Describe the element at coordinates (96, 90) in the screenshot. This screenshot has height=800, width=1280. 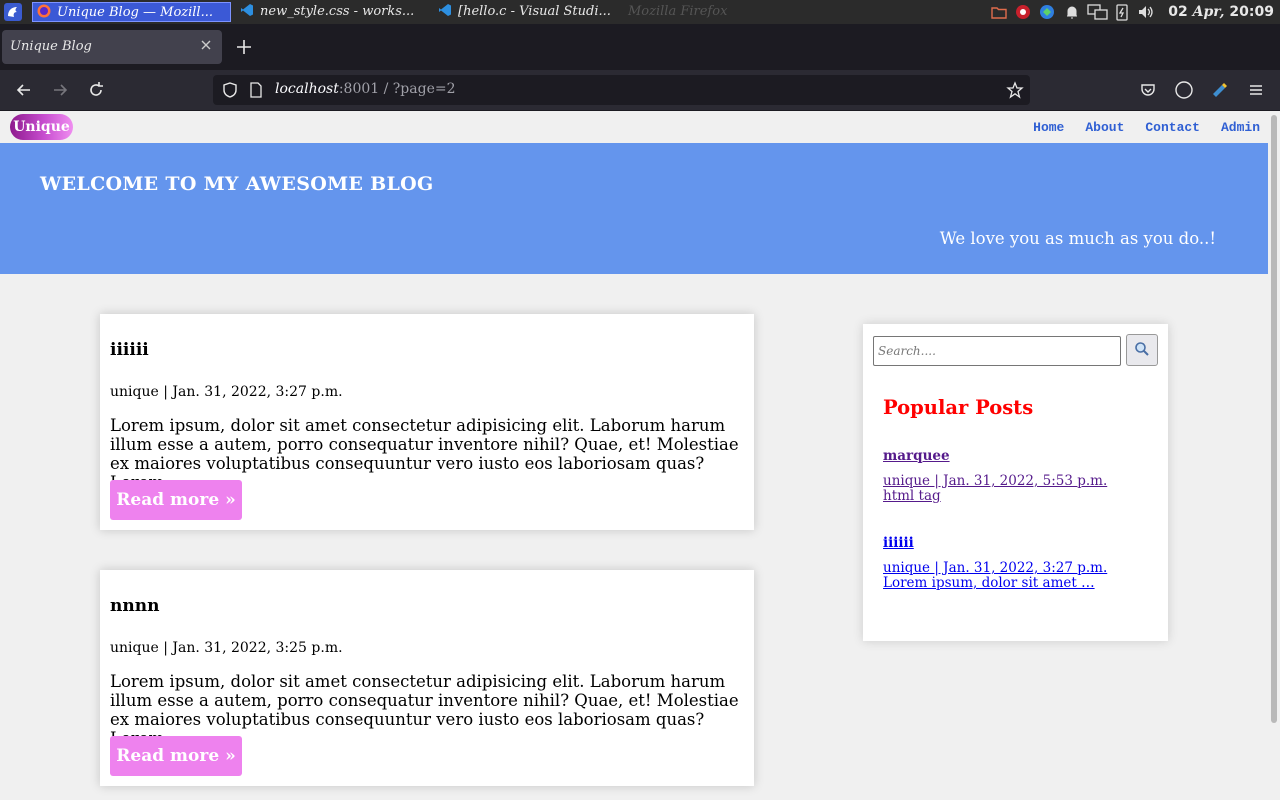
I see `reload-icon` at that location.